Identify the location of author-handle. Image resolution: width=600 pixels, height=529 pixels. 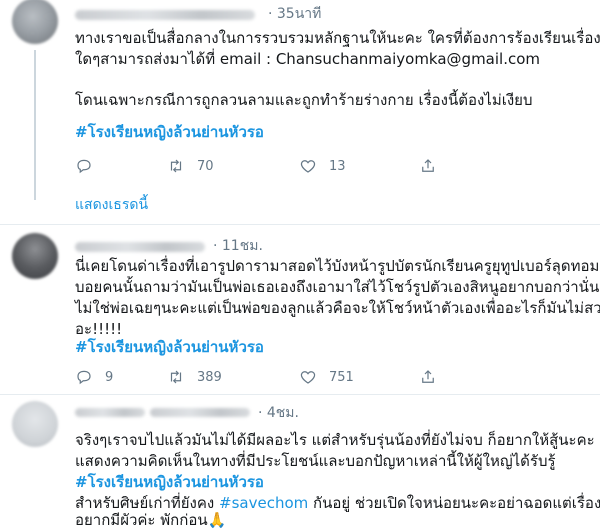
(200, 412).